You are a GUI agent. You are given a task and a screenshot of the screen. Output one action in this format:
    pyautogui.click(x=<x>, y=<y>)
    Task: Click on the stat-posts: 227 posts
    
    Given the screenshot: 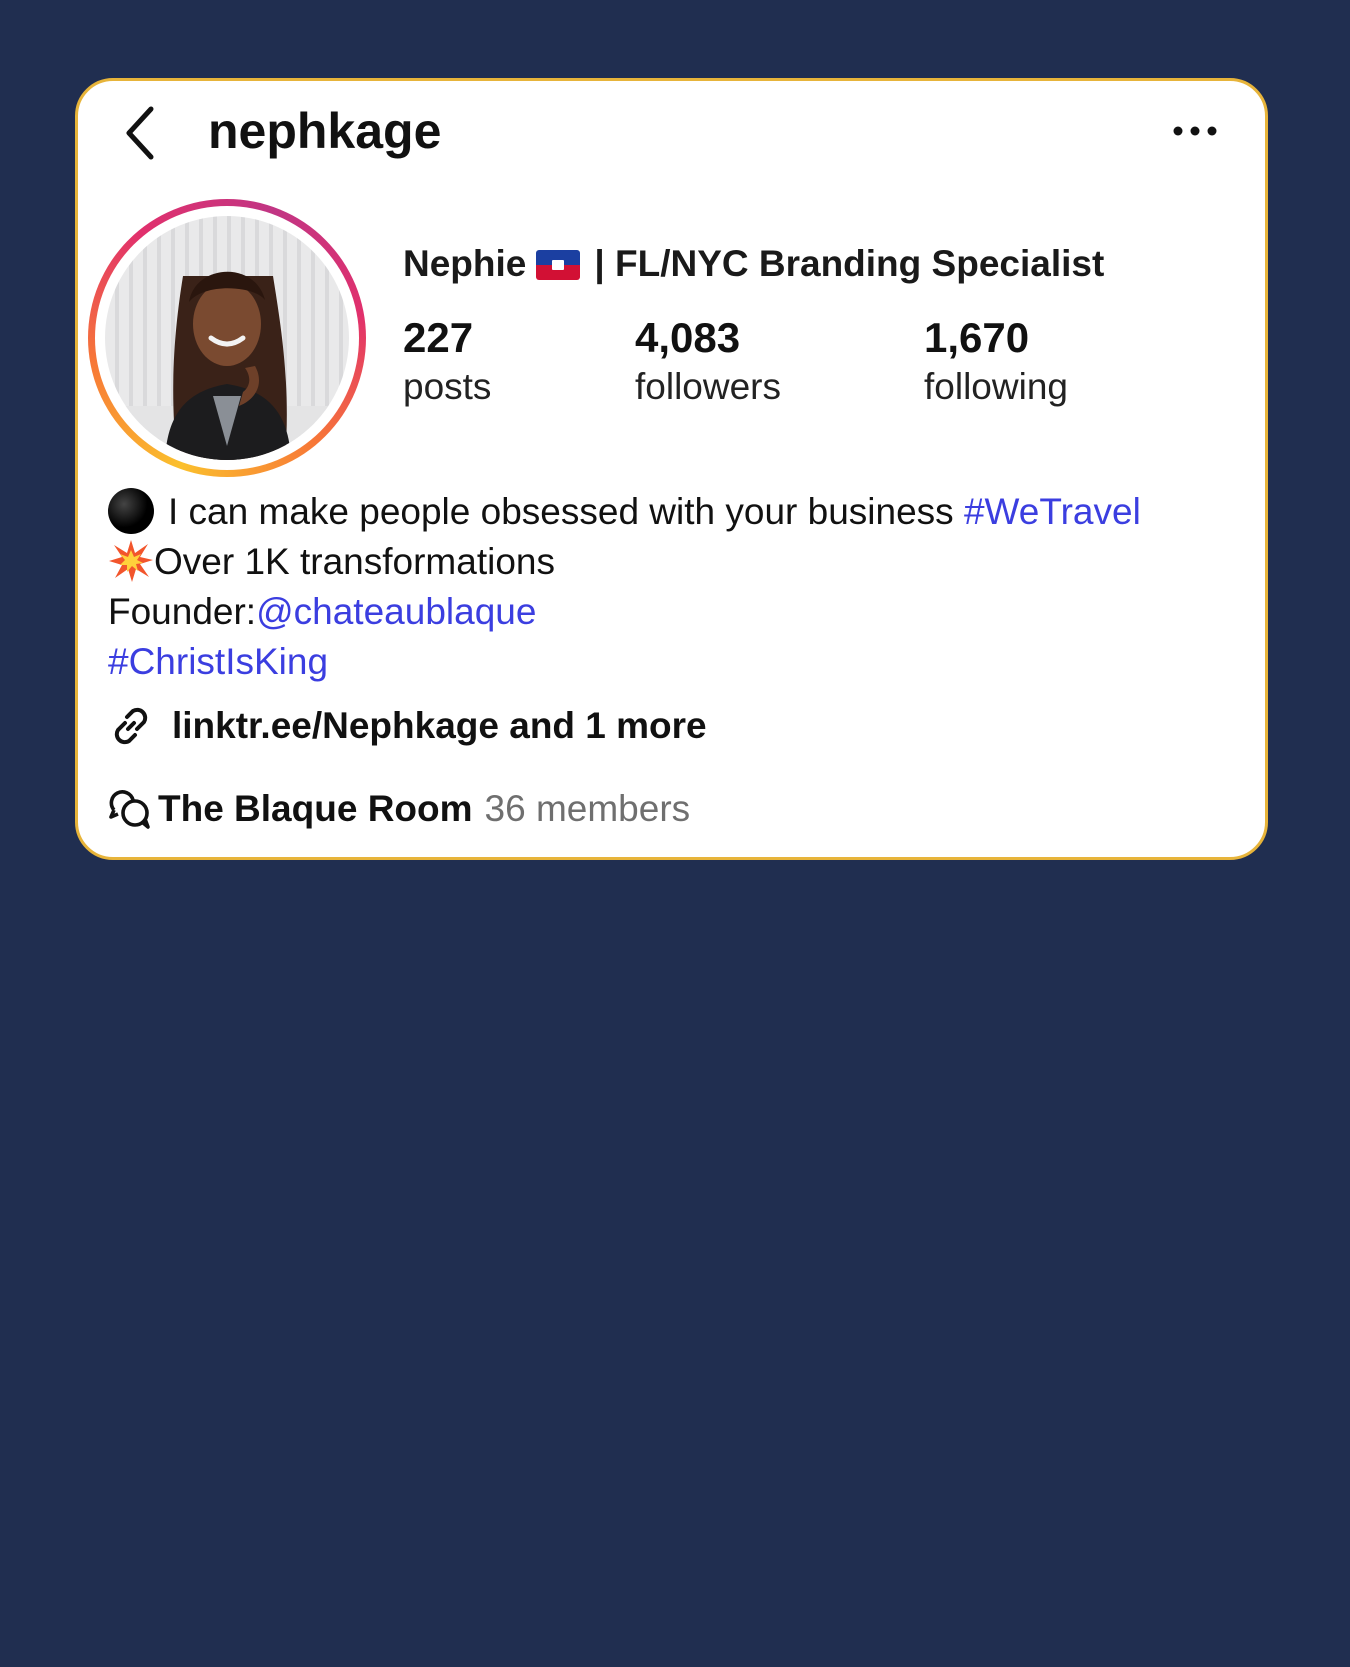 What is the action you would take?
    pyautogui.click(x=447, y=362)
    